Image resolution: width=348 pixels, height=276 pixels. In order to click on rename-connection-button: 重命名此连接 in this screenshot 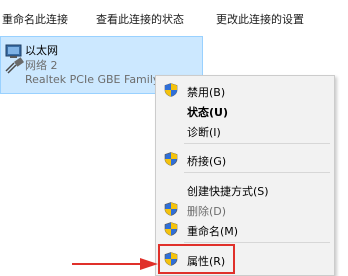, I will do `click(35, 19)`.